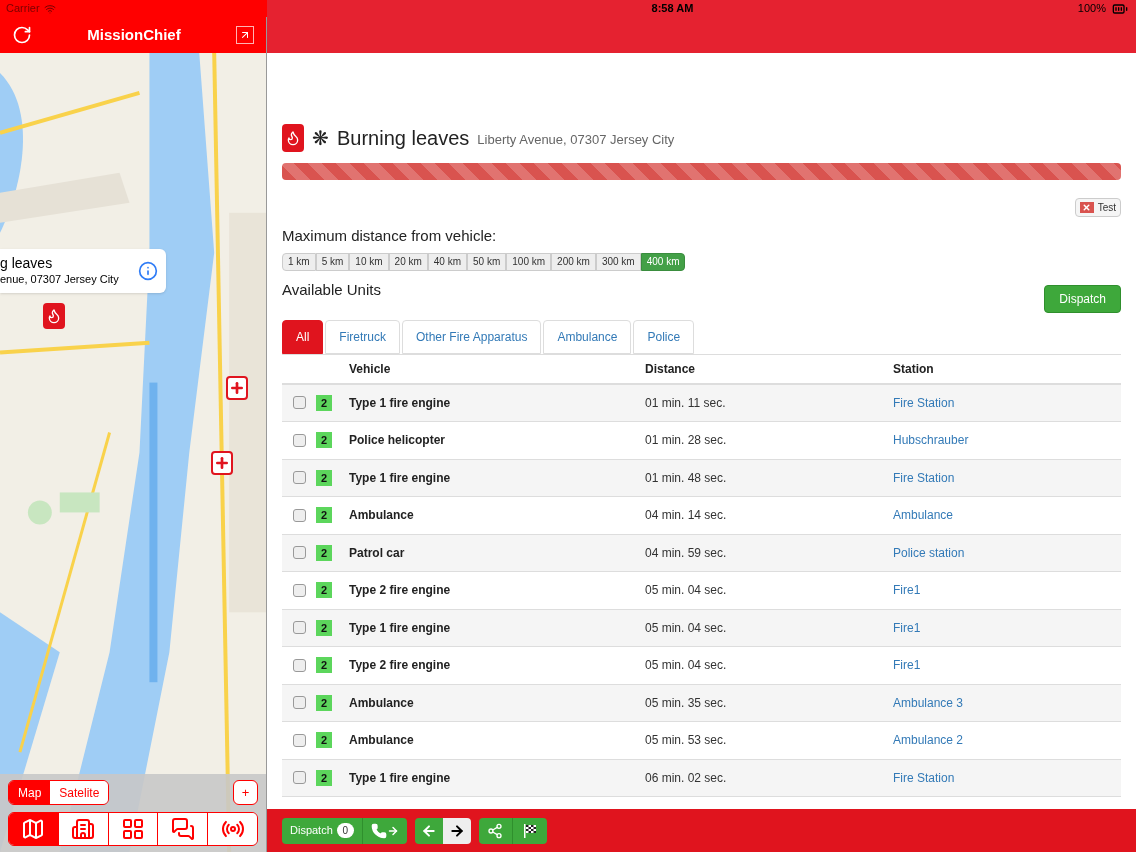 The height and width of the screenshot is (852, 1136). Describe the element at coordinates (392, 830) in the screenshot. I see `arrow-right-icon` at that location.